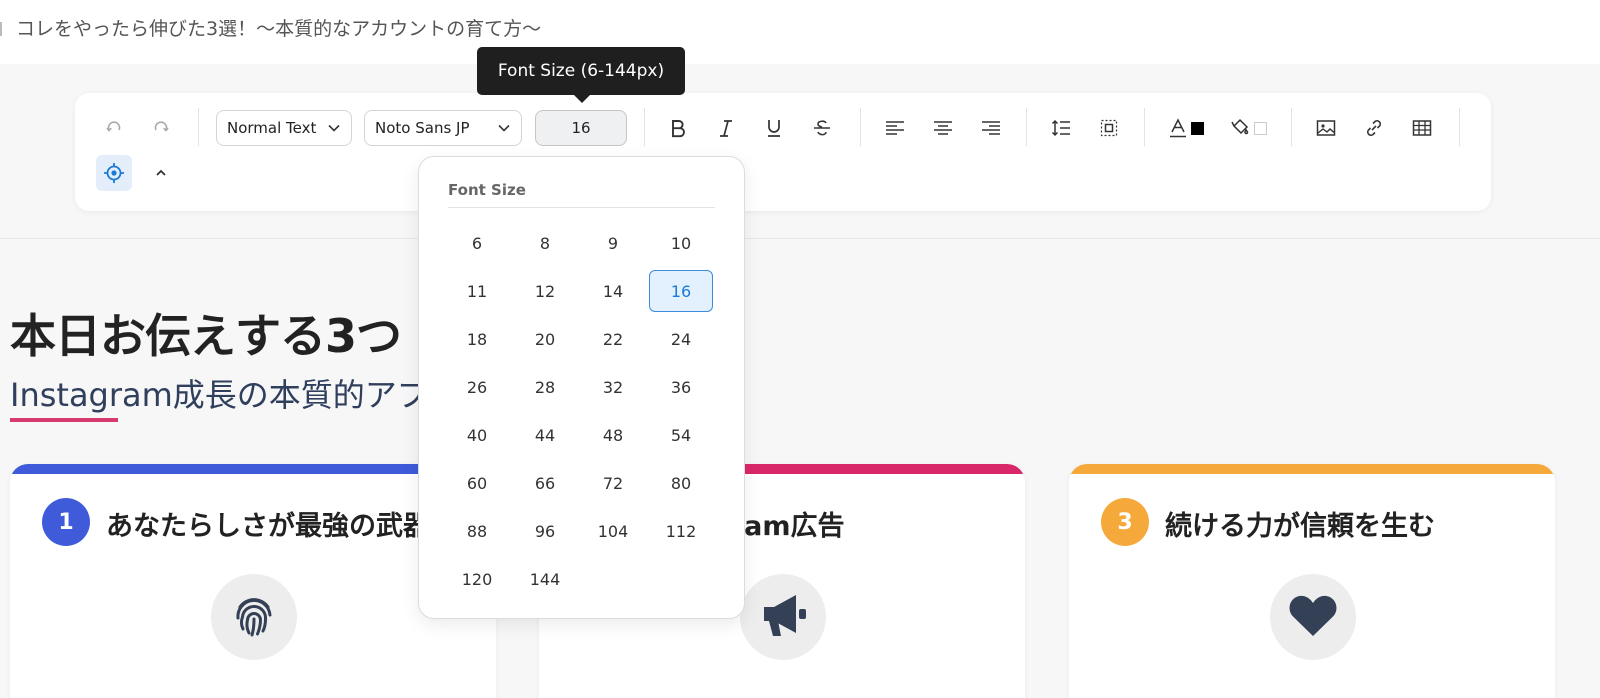 The image size is (1600, 698). I want to click on editor-toolbar: Normal Text Noto Sans JP 16, so click(783, 152).